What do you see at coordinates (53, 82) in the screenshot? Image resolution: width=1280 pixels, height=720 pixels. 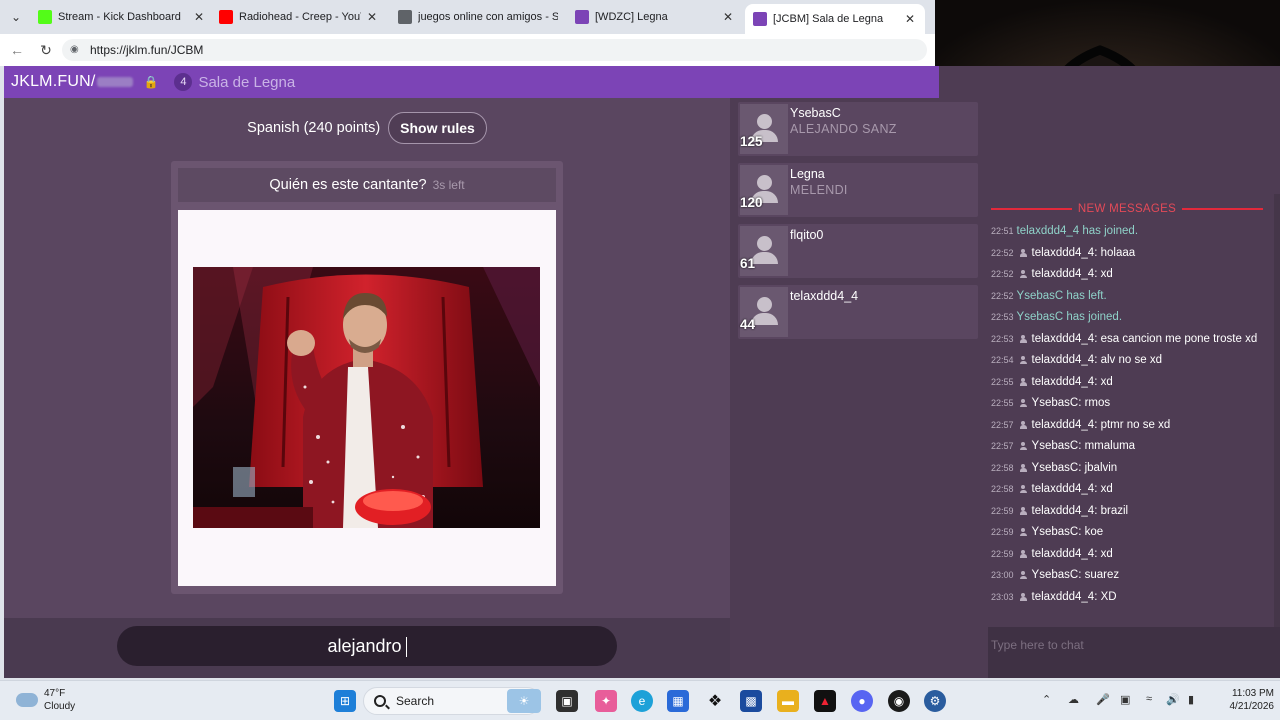 I see `site-logo: JKLM.FUN/` at bounding box center [53, 82].